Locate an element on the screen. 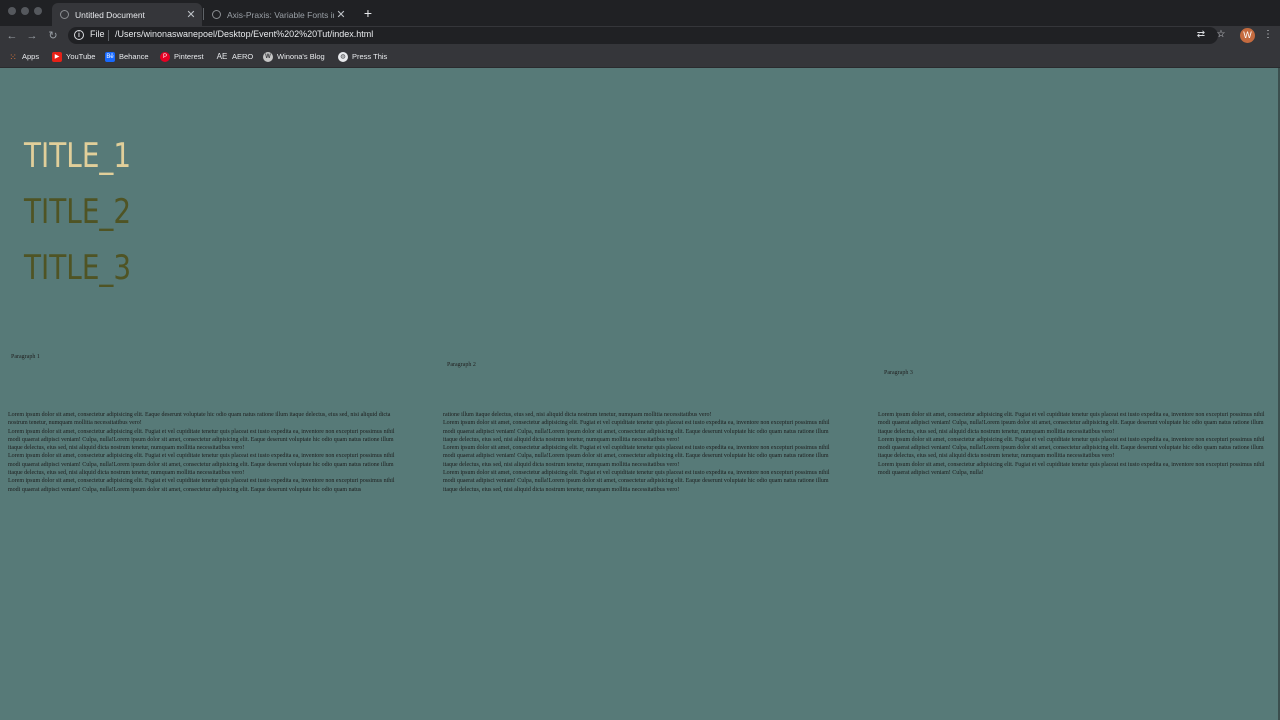  youtube-icon: ▶ is located at coordinates (57, 56).